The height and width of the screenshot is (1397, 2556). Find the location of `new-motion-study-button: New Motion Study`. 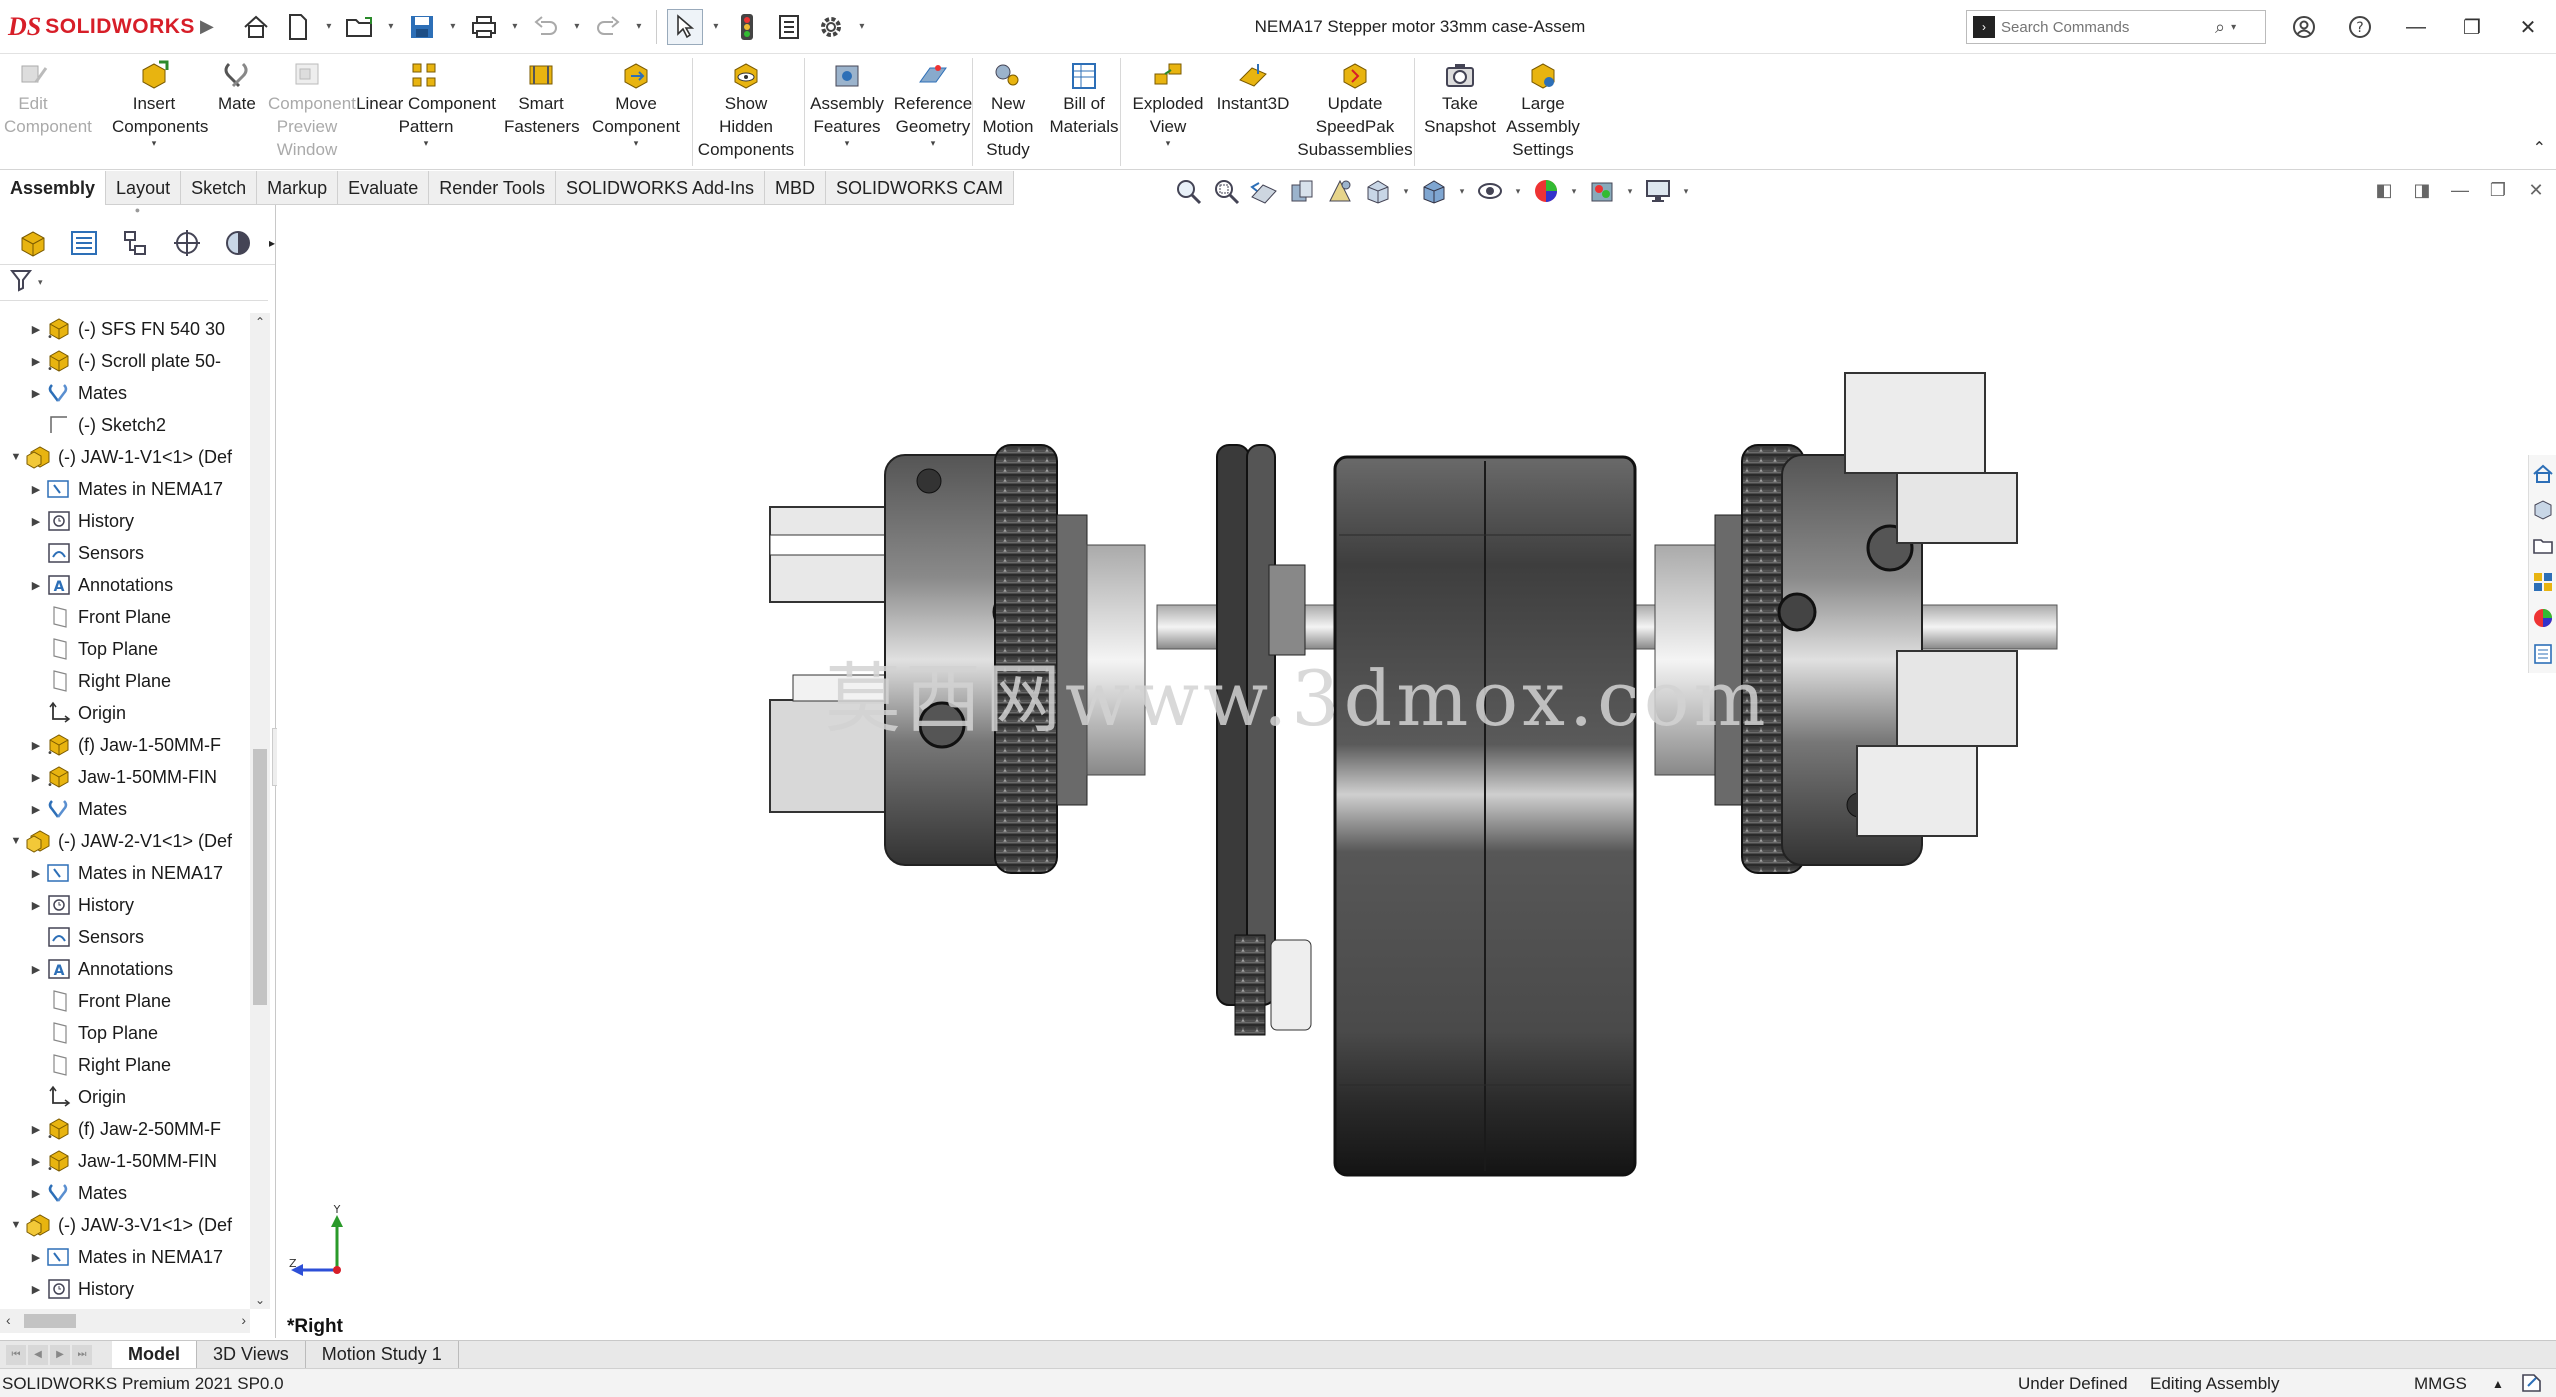

new-motion-study-button: New Motion Study is located at coordinates (1008, 110).